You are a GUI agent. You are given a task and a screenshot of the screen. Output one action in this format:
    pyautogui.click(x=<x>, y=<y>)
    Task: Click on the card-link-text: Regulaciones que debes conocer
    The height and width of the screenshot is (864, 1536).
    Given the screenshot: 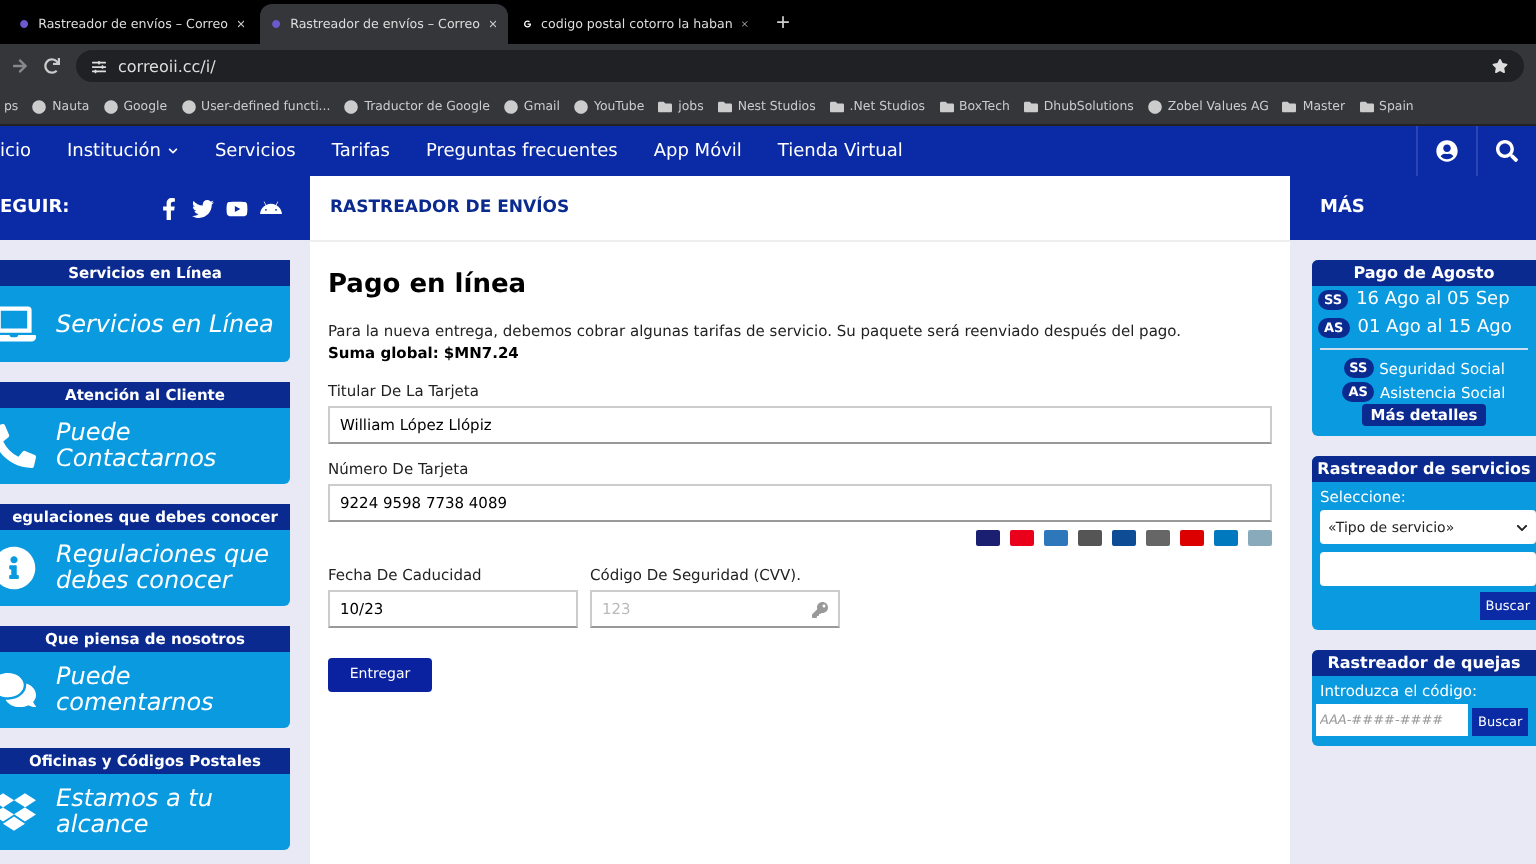 What is the action you would take?
    pyautogui.click(x=164, y=568)
    